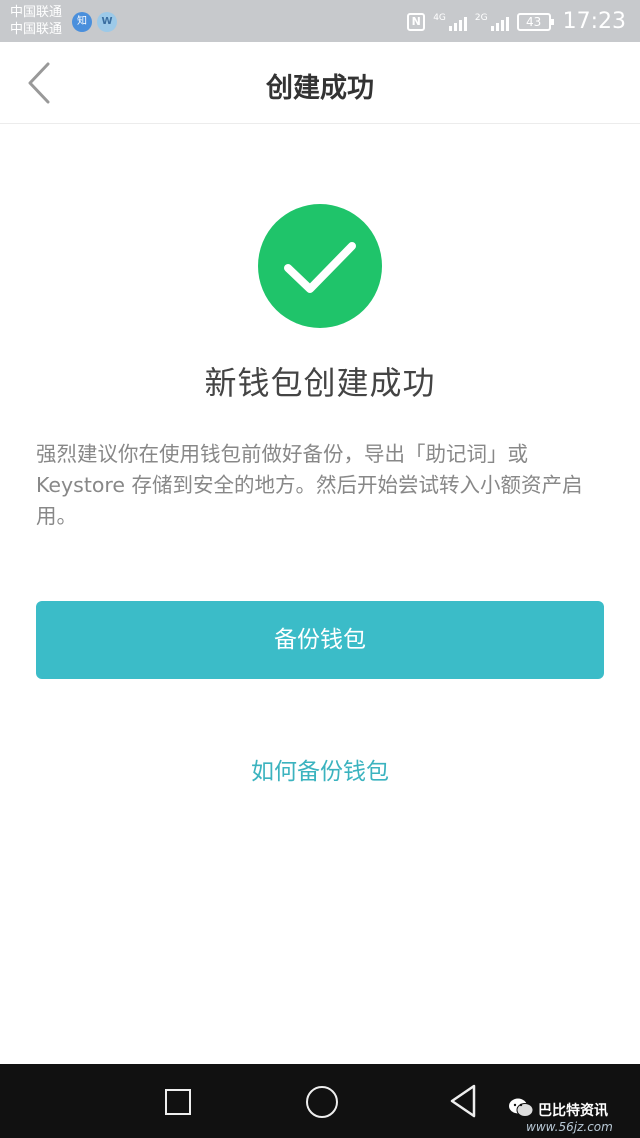 This screenshot has height=1138, width=640. What do you see at coordinates (594, 21) in the screenshot?
I see `clock: 17:23` at bounding box center [594, 21].